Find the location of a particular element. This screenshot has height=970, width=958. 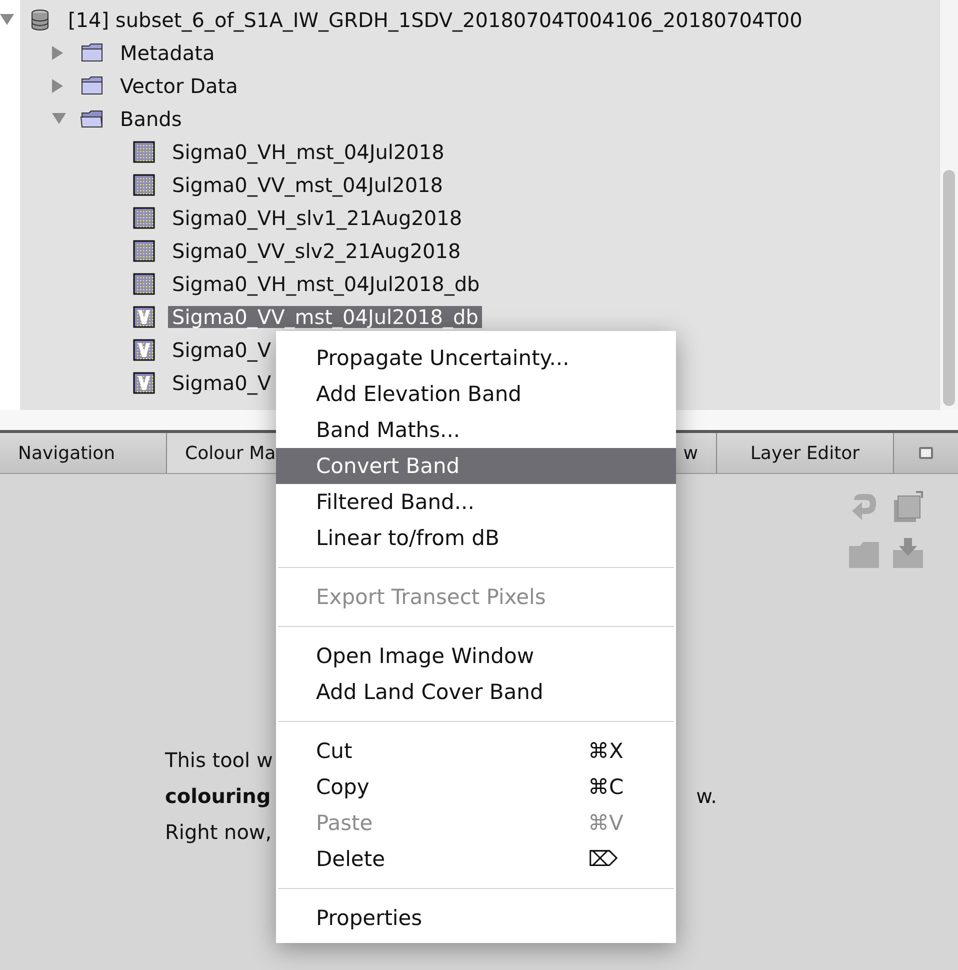

info-text: Right now, is located at coordinates (218, 832).